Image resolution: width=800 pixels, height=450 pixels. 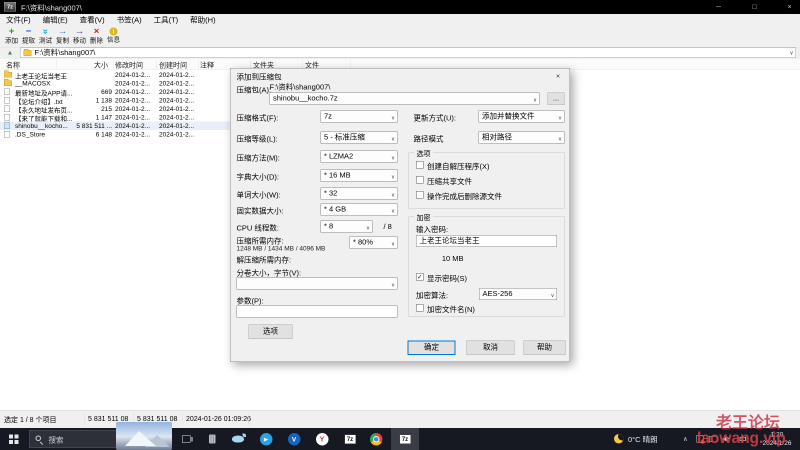 What do you see at coordinates (431, 347) in the screenshot?
I see `ok-button: 确定` at bounding box center [431, 347].